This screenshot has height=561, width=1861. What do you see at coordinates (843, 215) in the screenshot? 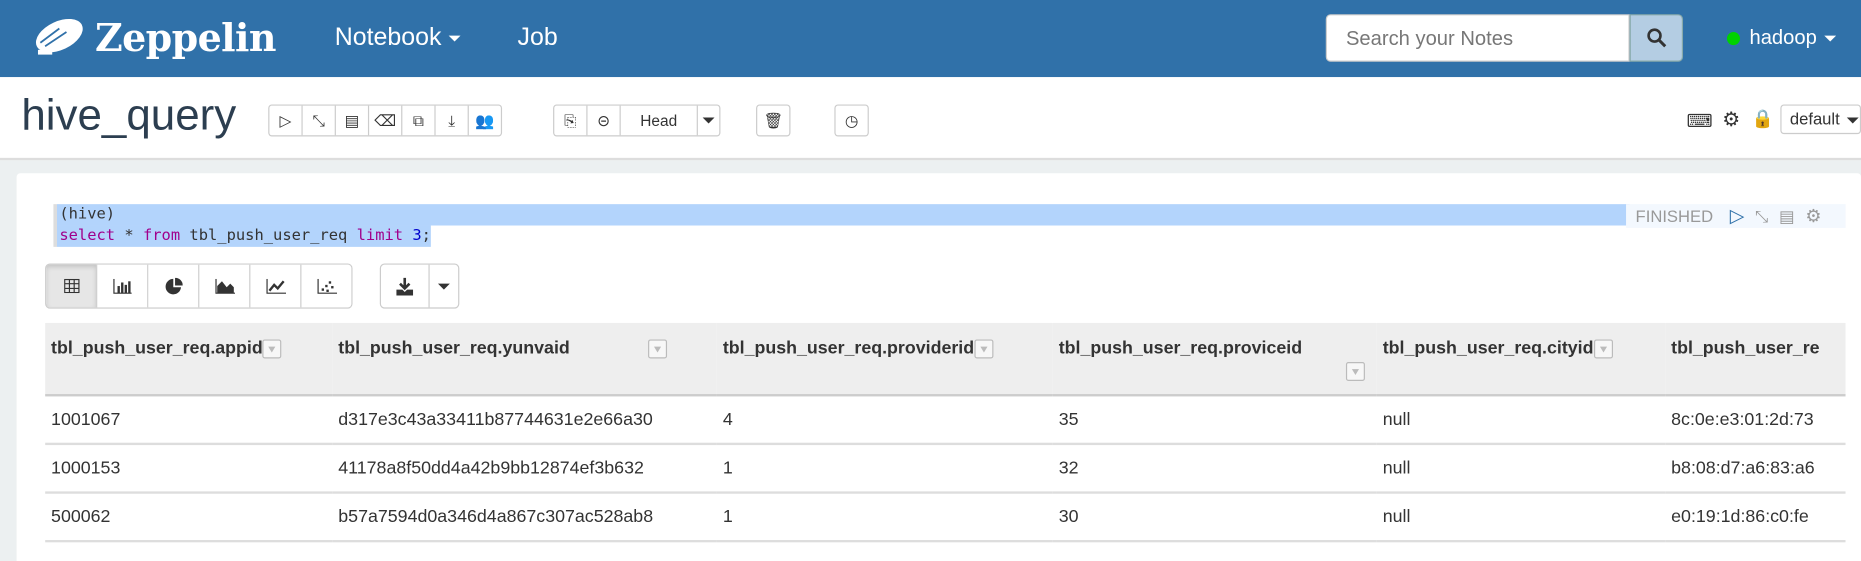
I see `code-line: (hive)` at bounding box center [843, 215].